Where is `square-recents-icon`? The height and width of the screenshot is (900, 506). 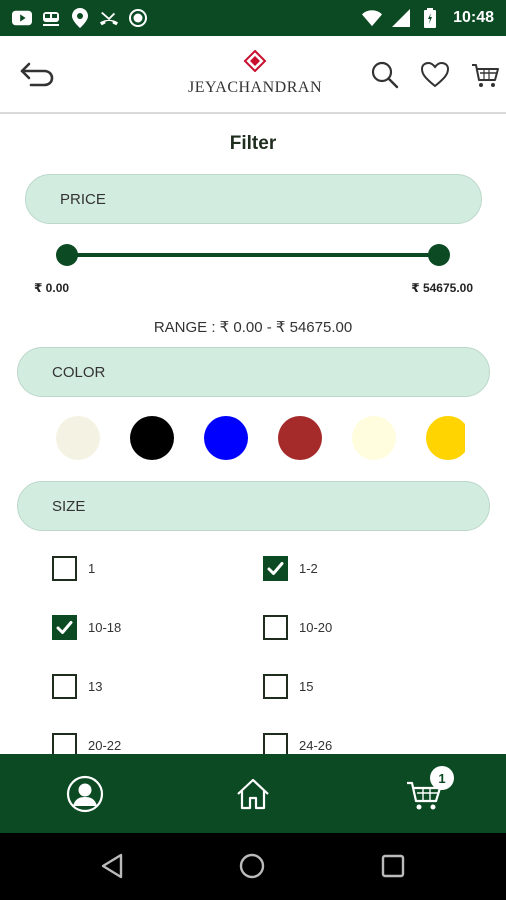 square-recents-icon is located at coordinates (393, 866).